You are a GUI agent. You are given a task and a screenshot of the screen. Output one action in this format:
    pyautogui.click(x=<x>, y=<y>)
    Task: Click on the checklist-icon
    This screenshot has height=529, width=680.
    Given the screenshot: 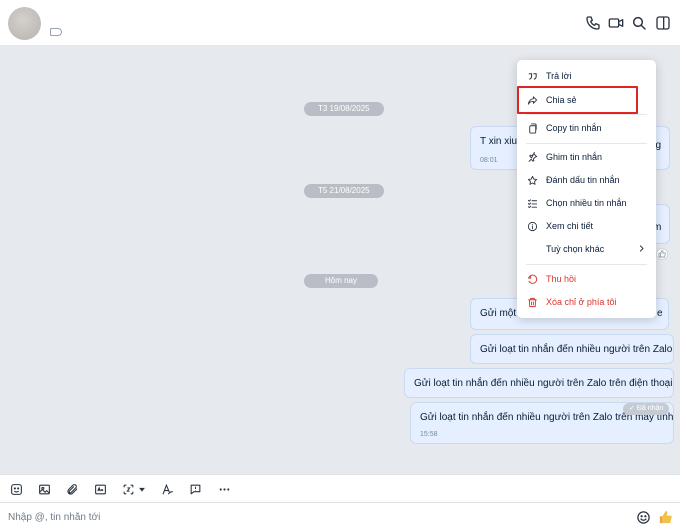 What is the action you would take?
    pyautogui.click(x=532, y=203)
    